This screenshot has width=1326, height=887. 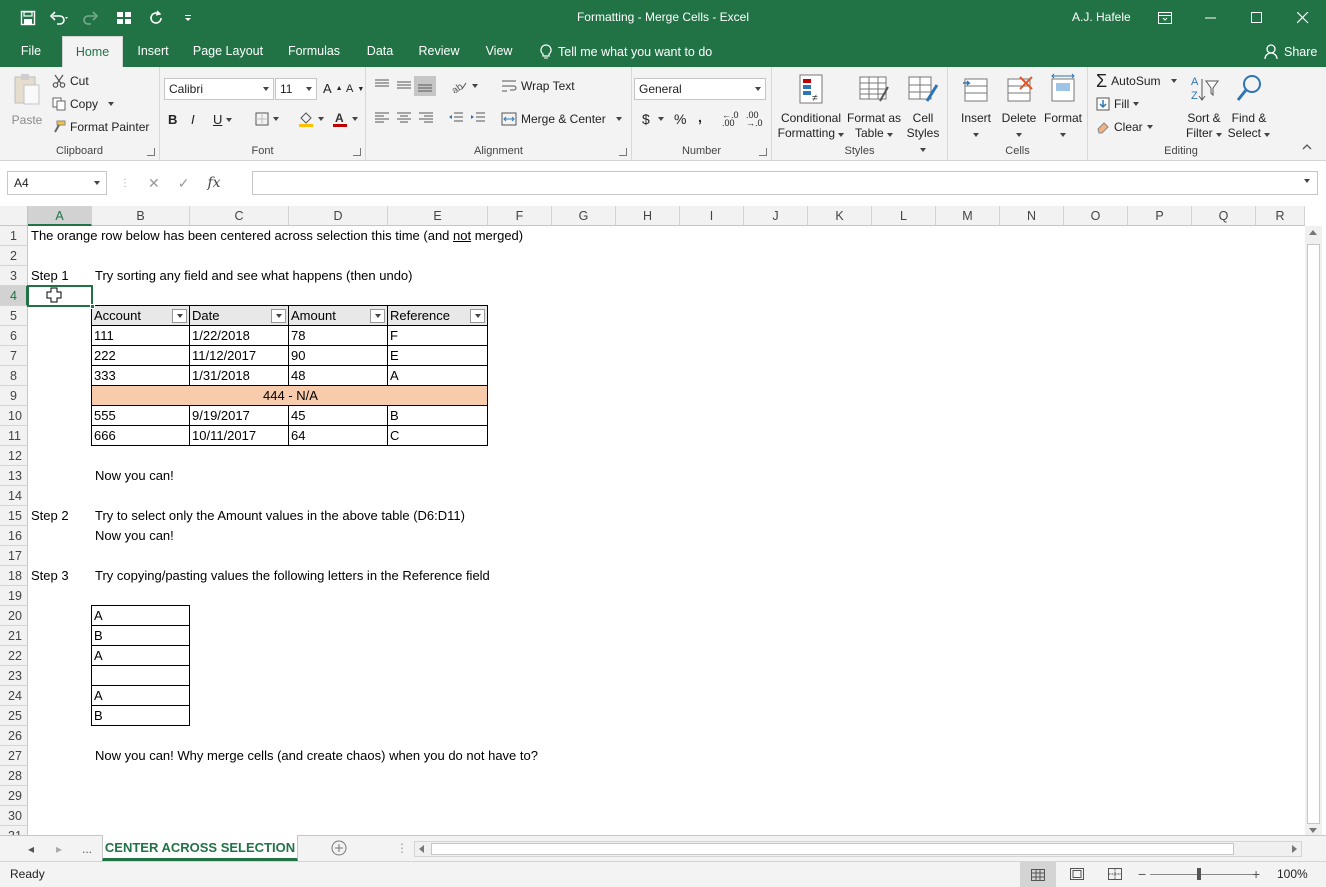 What do you see at coordinates (14, 830) in the screenshot?
I see `row-header: 31` at bounding box center [14, 830].